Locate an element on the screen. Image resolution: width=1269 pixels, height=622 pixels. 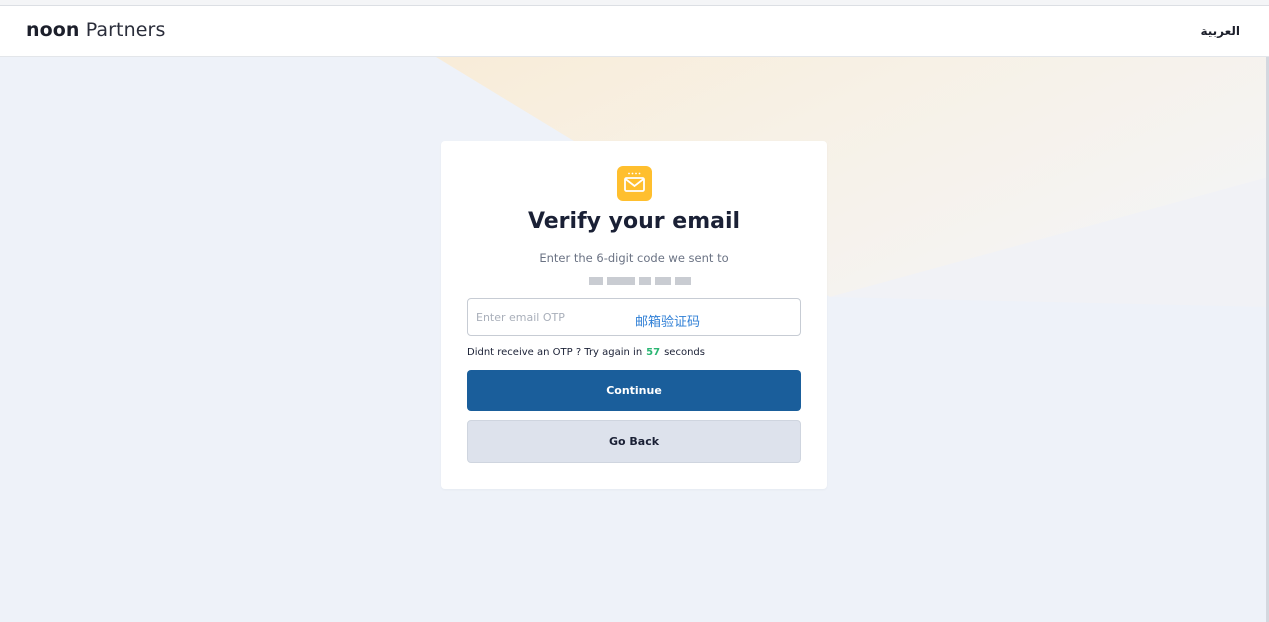
language-switch-link: العربية is located at coordinates (1220, 31).